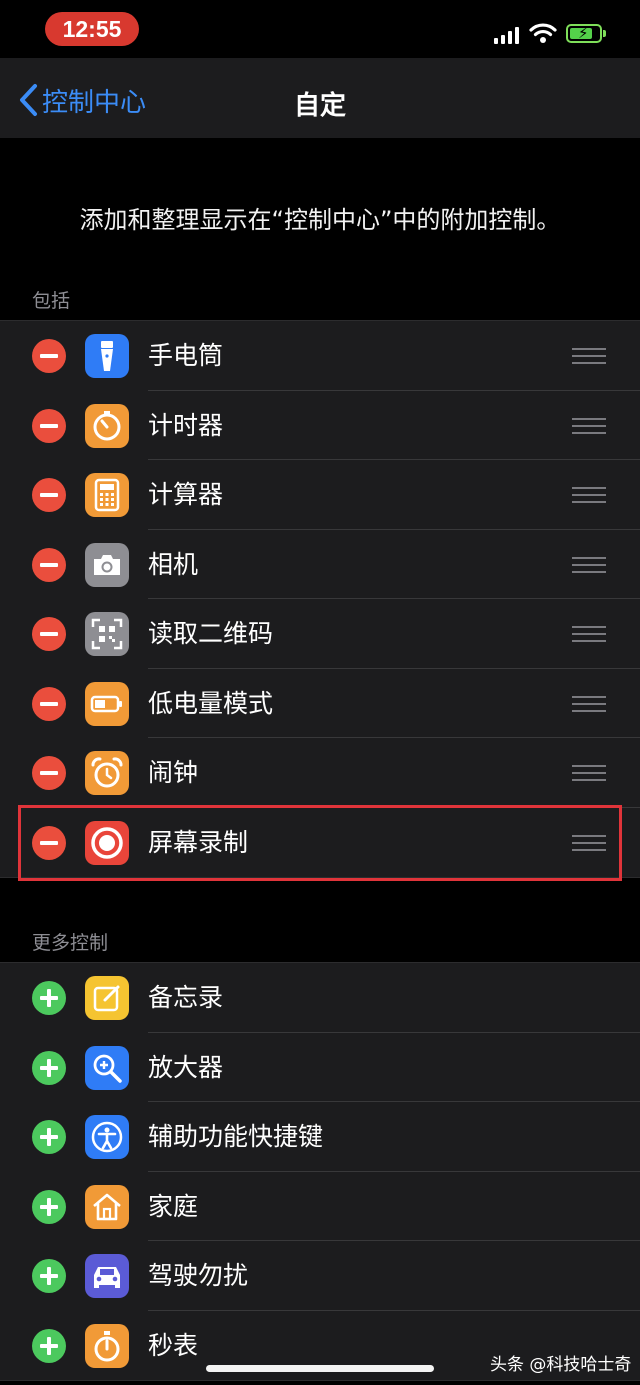 Image resolution: width=640 pixels, height=1385 pixels. I want to click on control-row-qr-code: 读取二维码, so click(320, 634).